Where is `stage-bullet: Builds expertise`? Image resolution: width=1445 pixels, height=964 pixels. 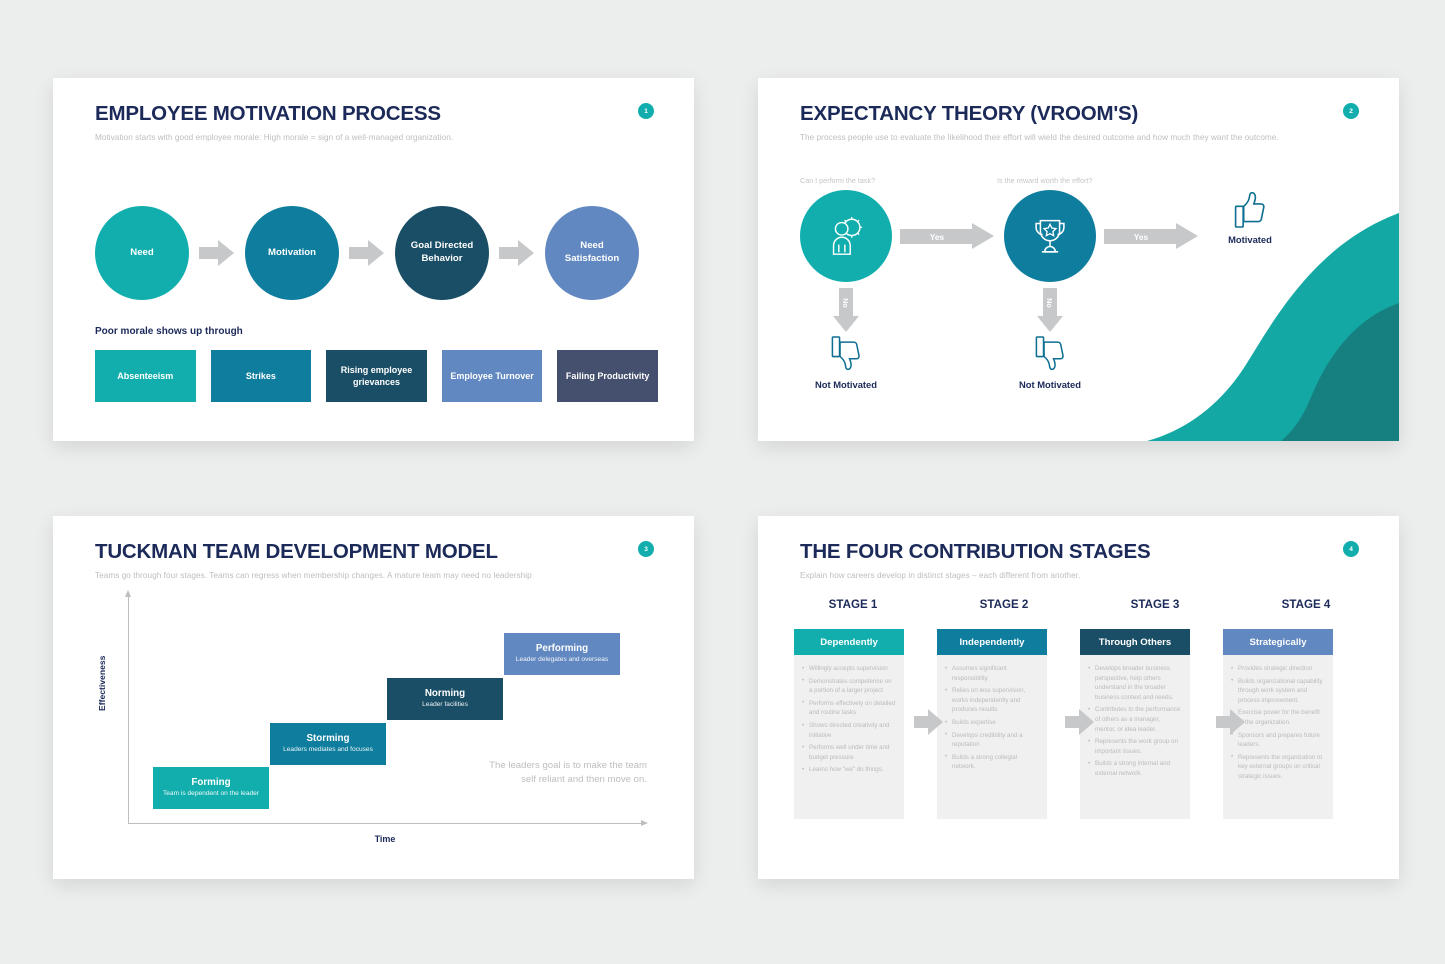
stage-bullet: Builds expertise is located at coordinates (992, 723).